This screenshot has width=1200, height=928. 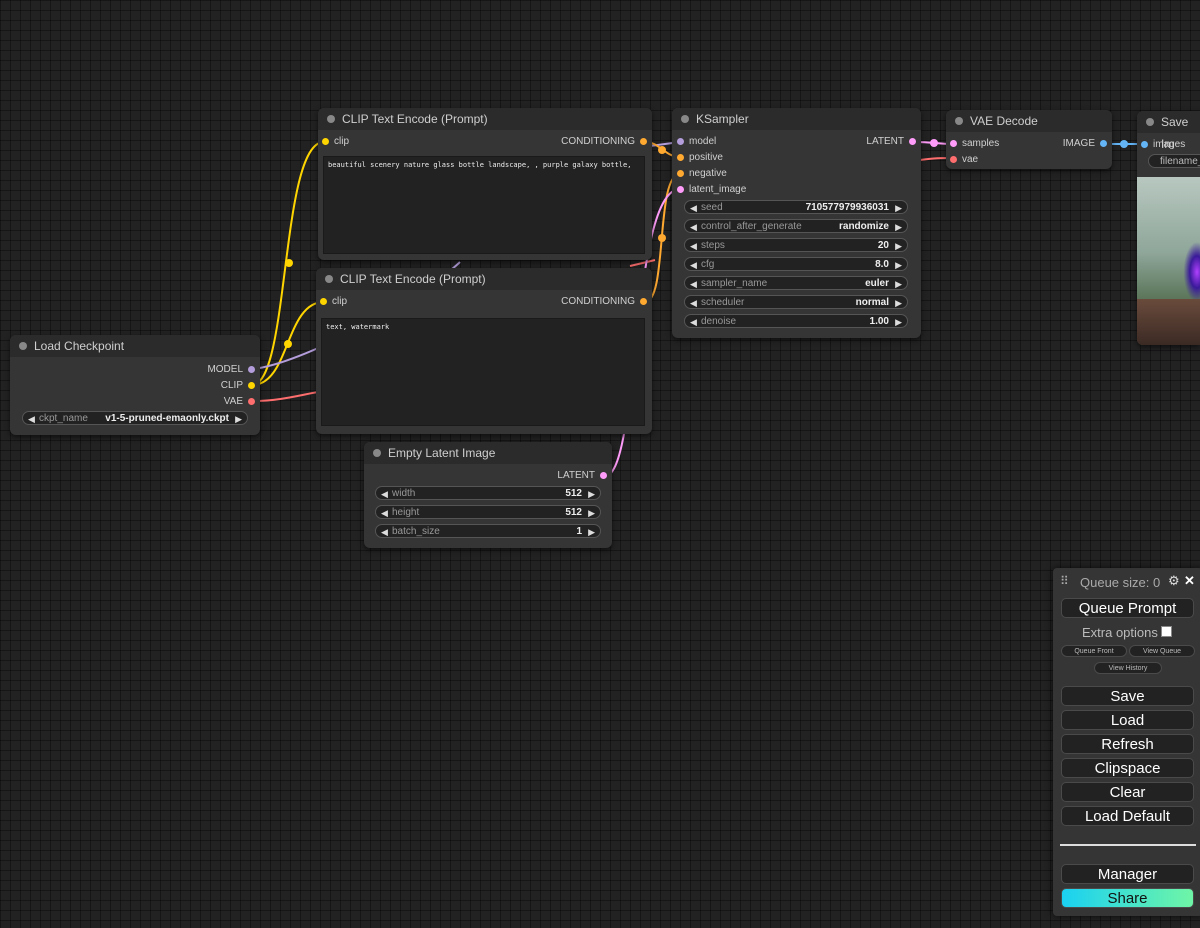 What do you see at coordinates (1094, 651) in the screenshot?
I see `queue-front-button: Queue Front` at bounding box center [1094, 651].